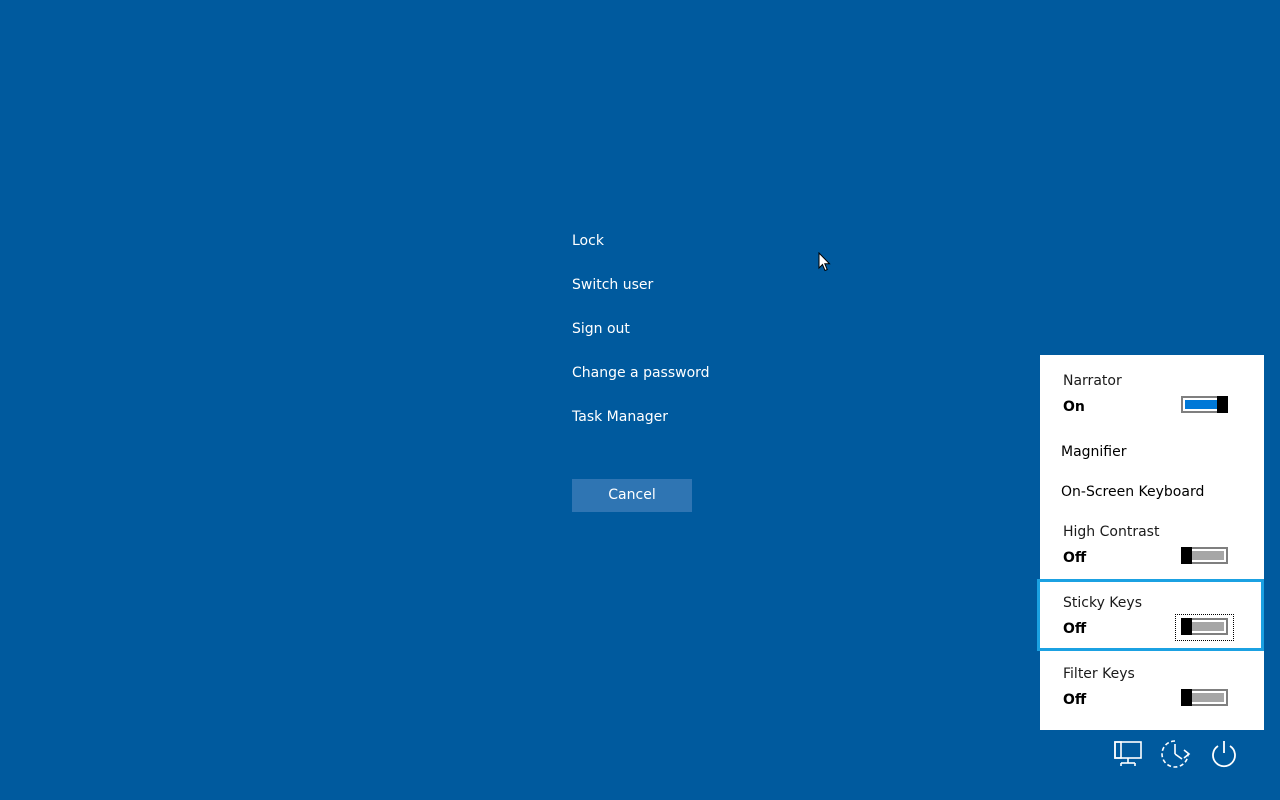 Image resolution: width=1280 pixels, height=800 pixels. What do you see at coordinates (632, 495) in the screenshot?
I see `cancel-button: Cancel` at bounding box center [632, 495].